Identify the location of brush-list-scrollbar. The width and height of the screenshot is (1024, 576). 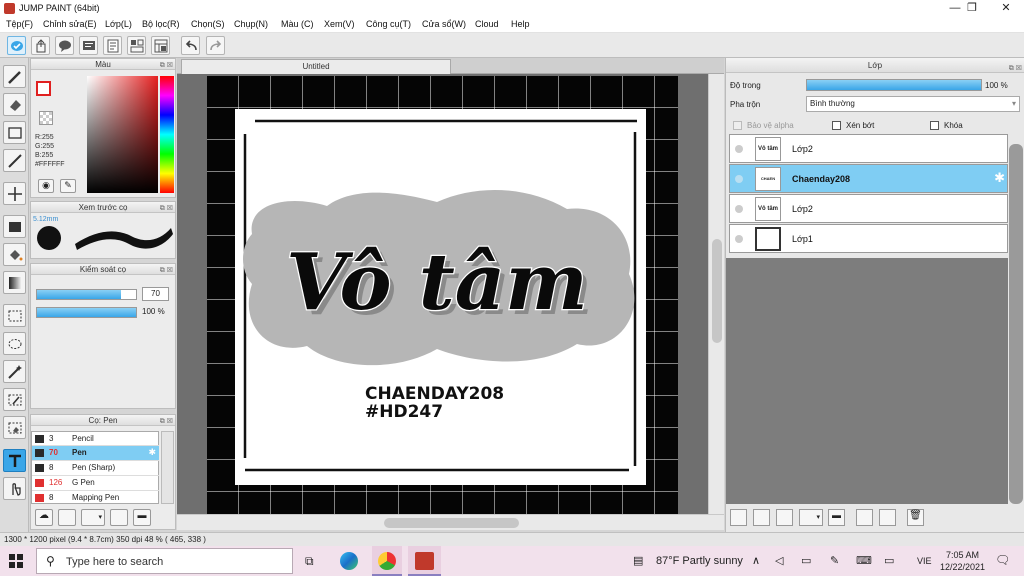
(167, 467).